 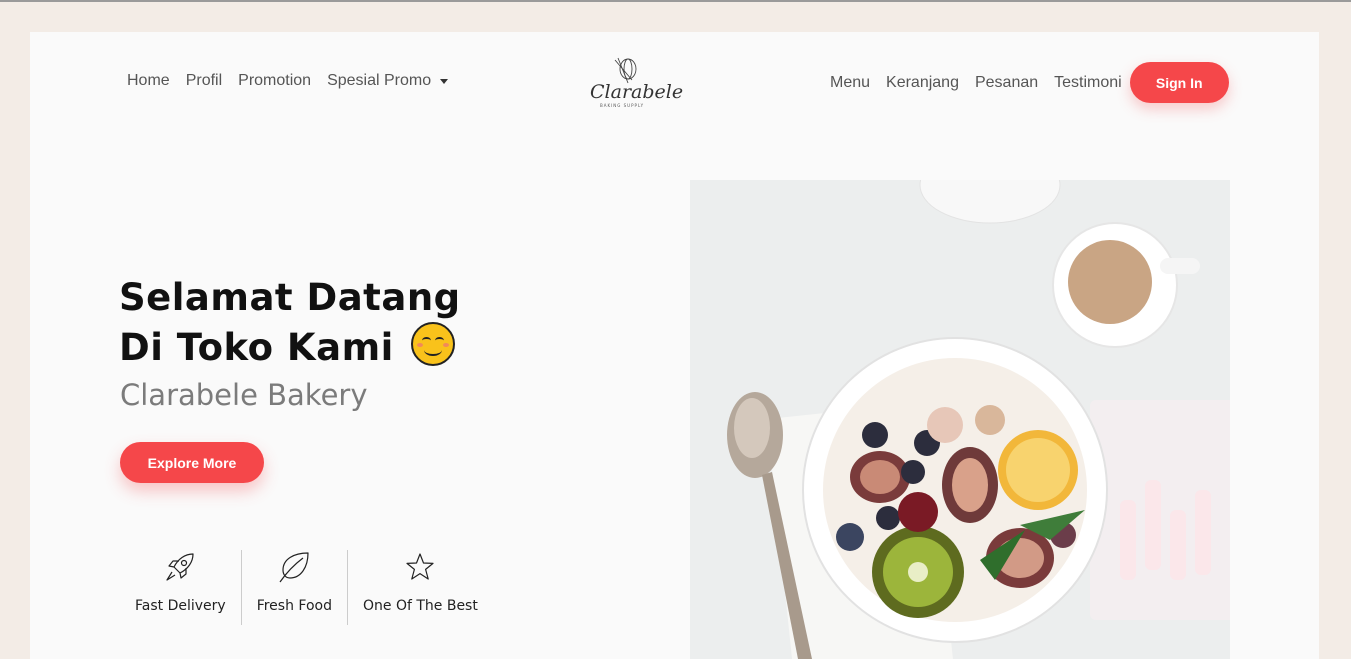 I want to click on feature-label: Fresh Food, so click(x=294, y=606).